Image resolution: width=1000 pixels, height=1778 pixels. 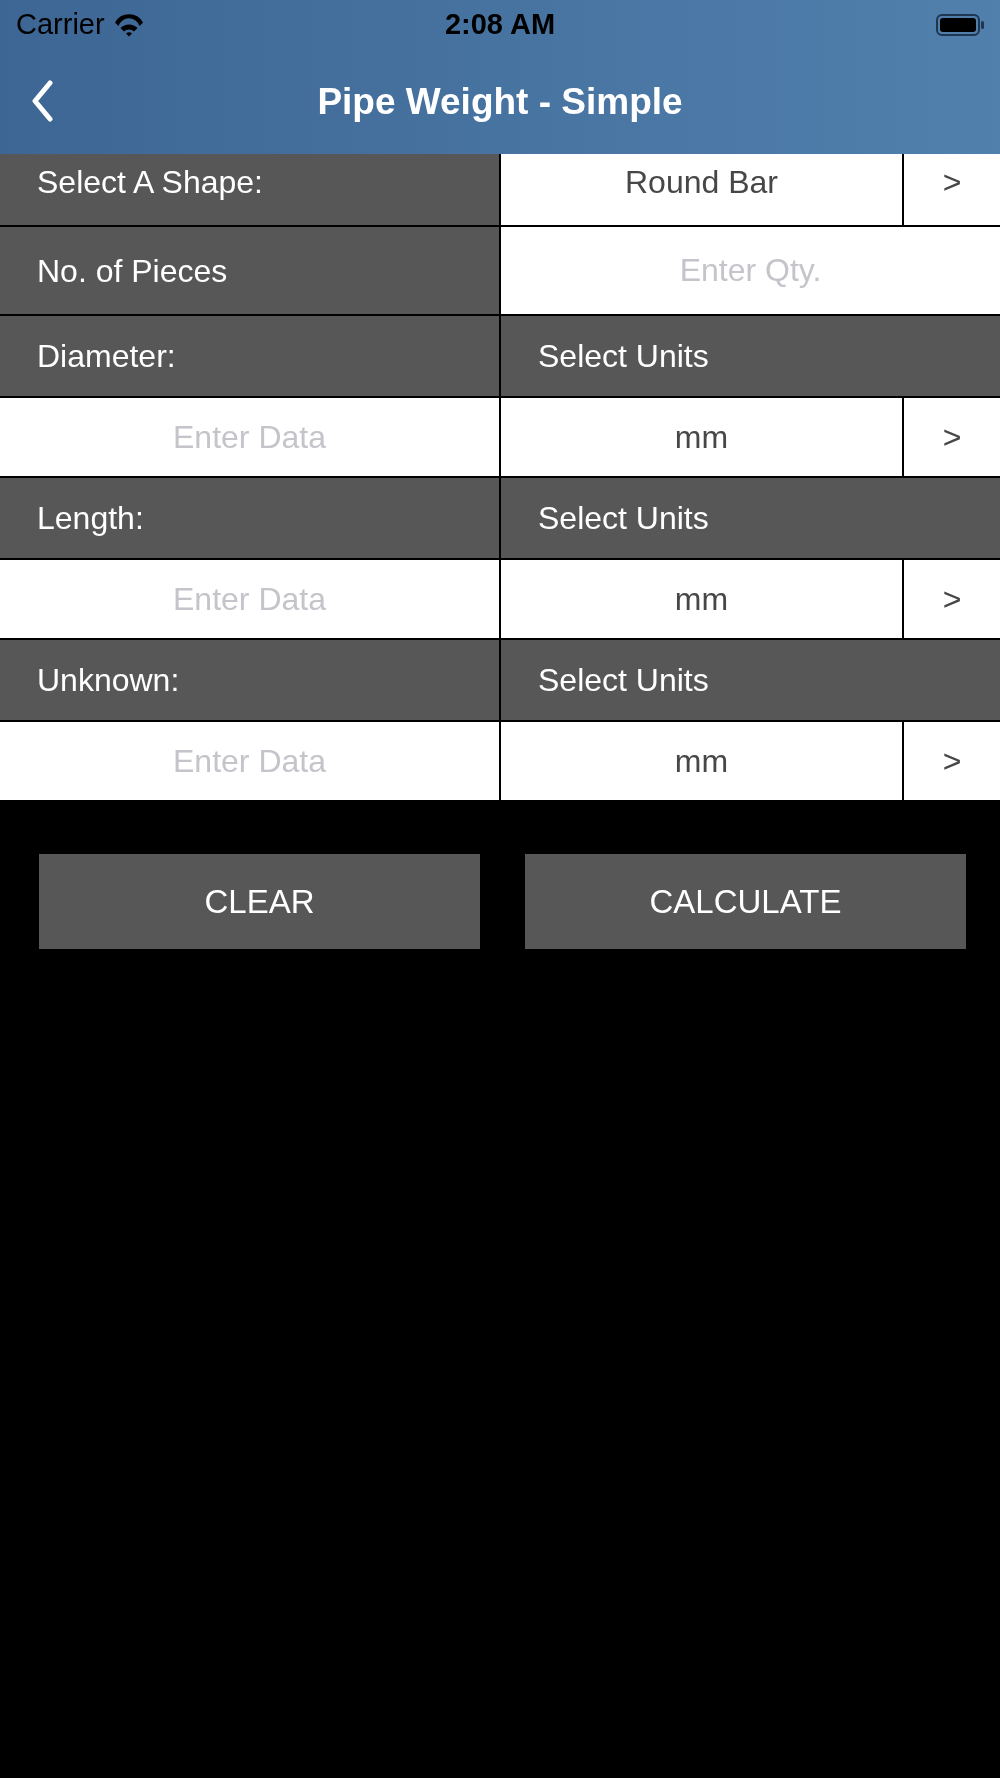 What do you see at coordinates (500, 25) in the screenshot?
I see `status-time: 2:08 AM` at bounding box center [500, 25].